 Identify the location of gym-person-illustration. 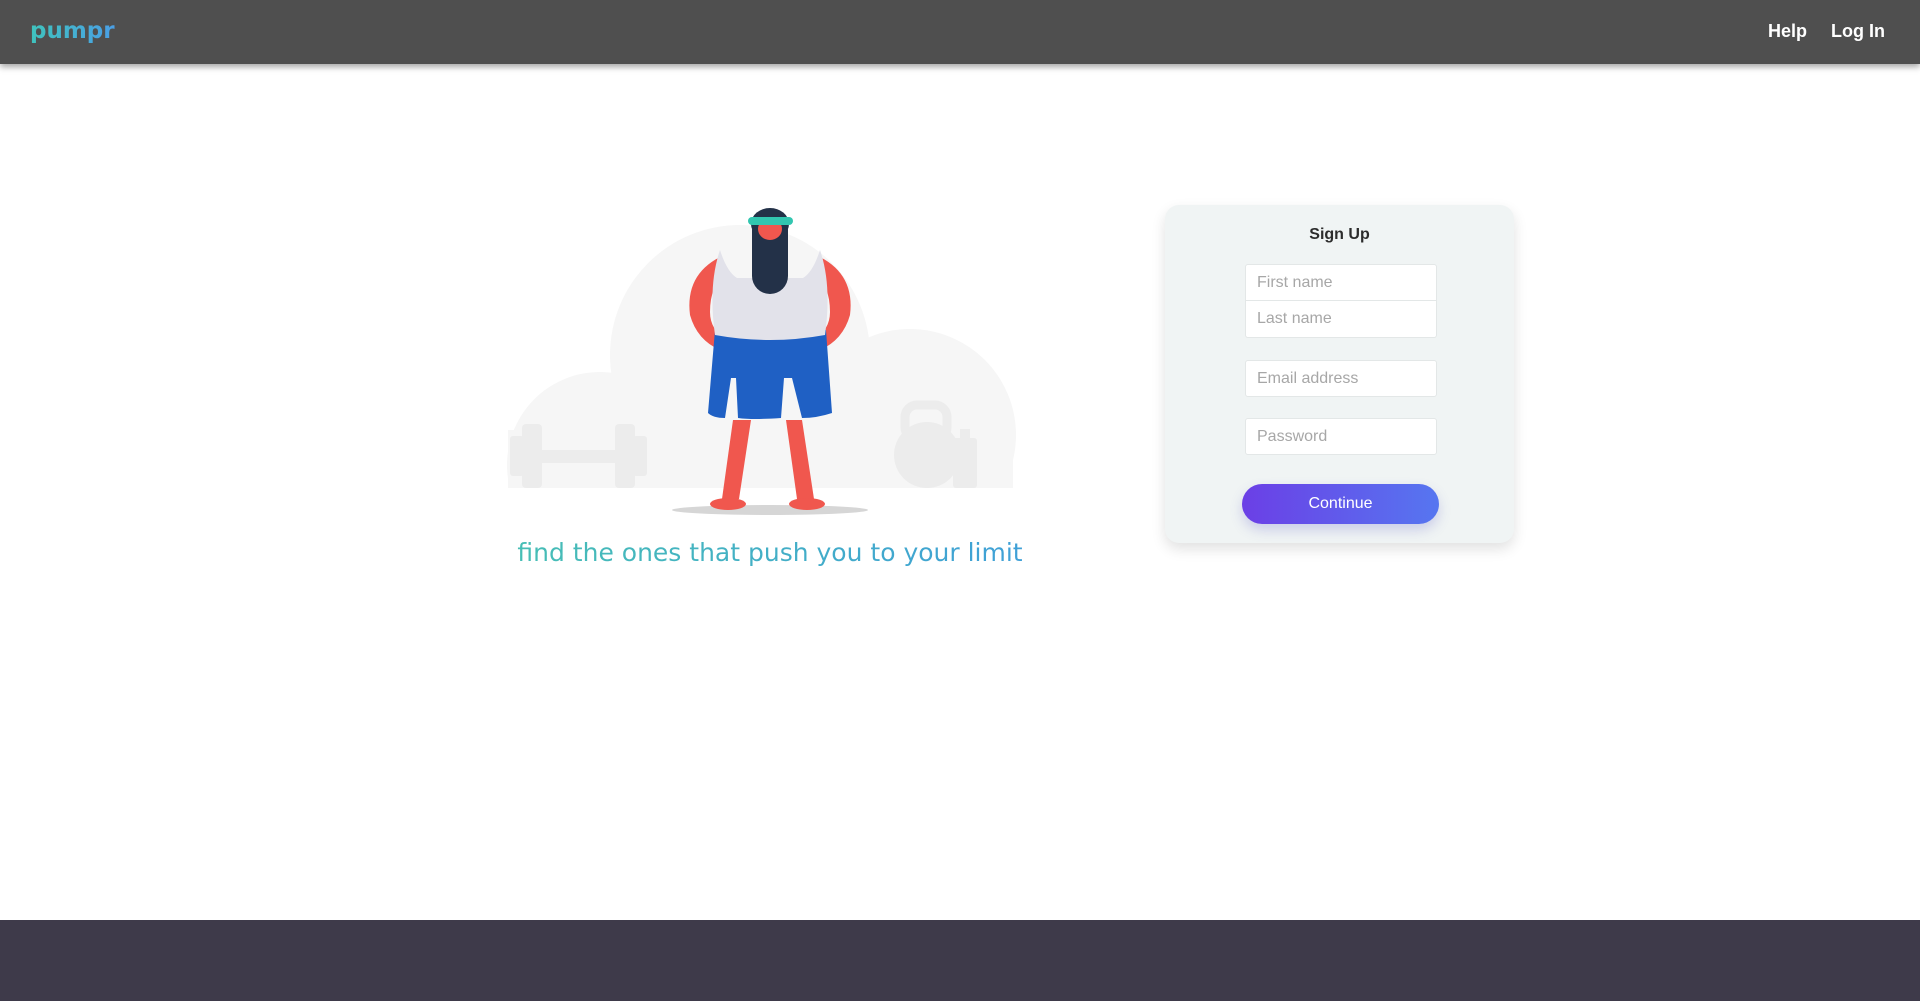
(770, 364).